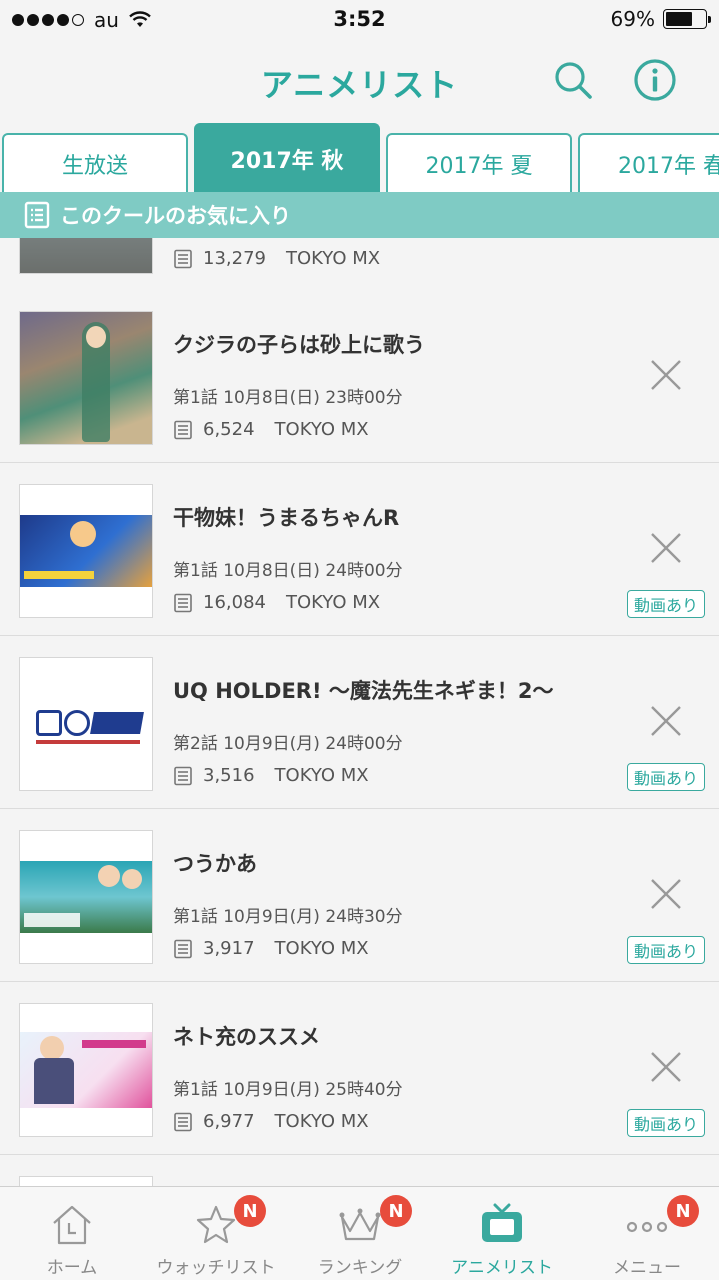 The image size is (719, 1280). What do you see at coordinates (276, 602) in the screenshot?
I see `item-meta: 16,084 TOKYO MX` at bounding box center [276, 602].